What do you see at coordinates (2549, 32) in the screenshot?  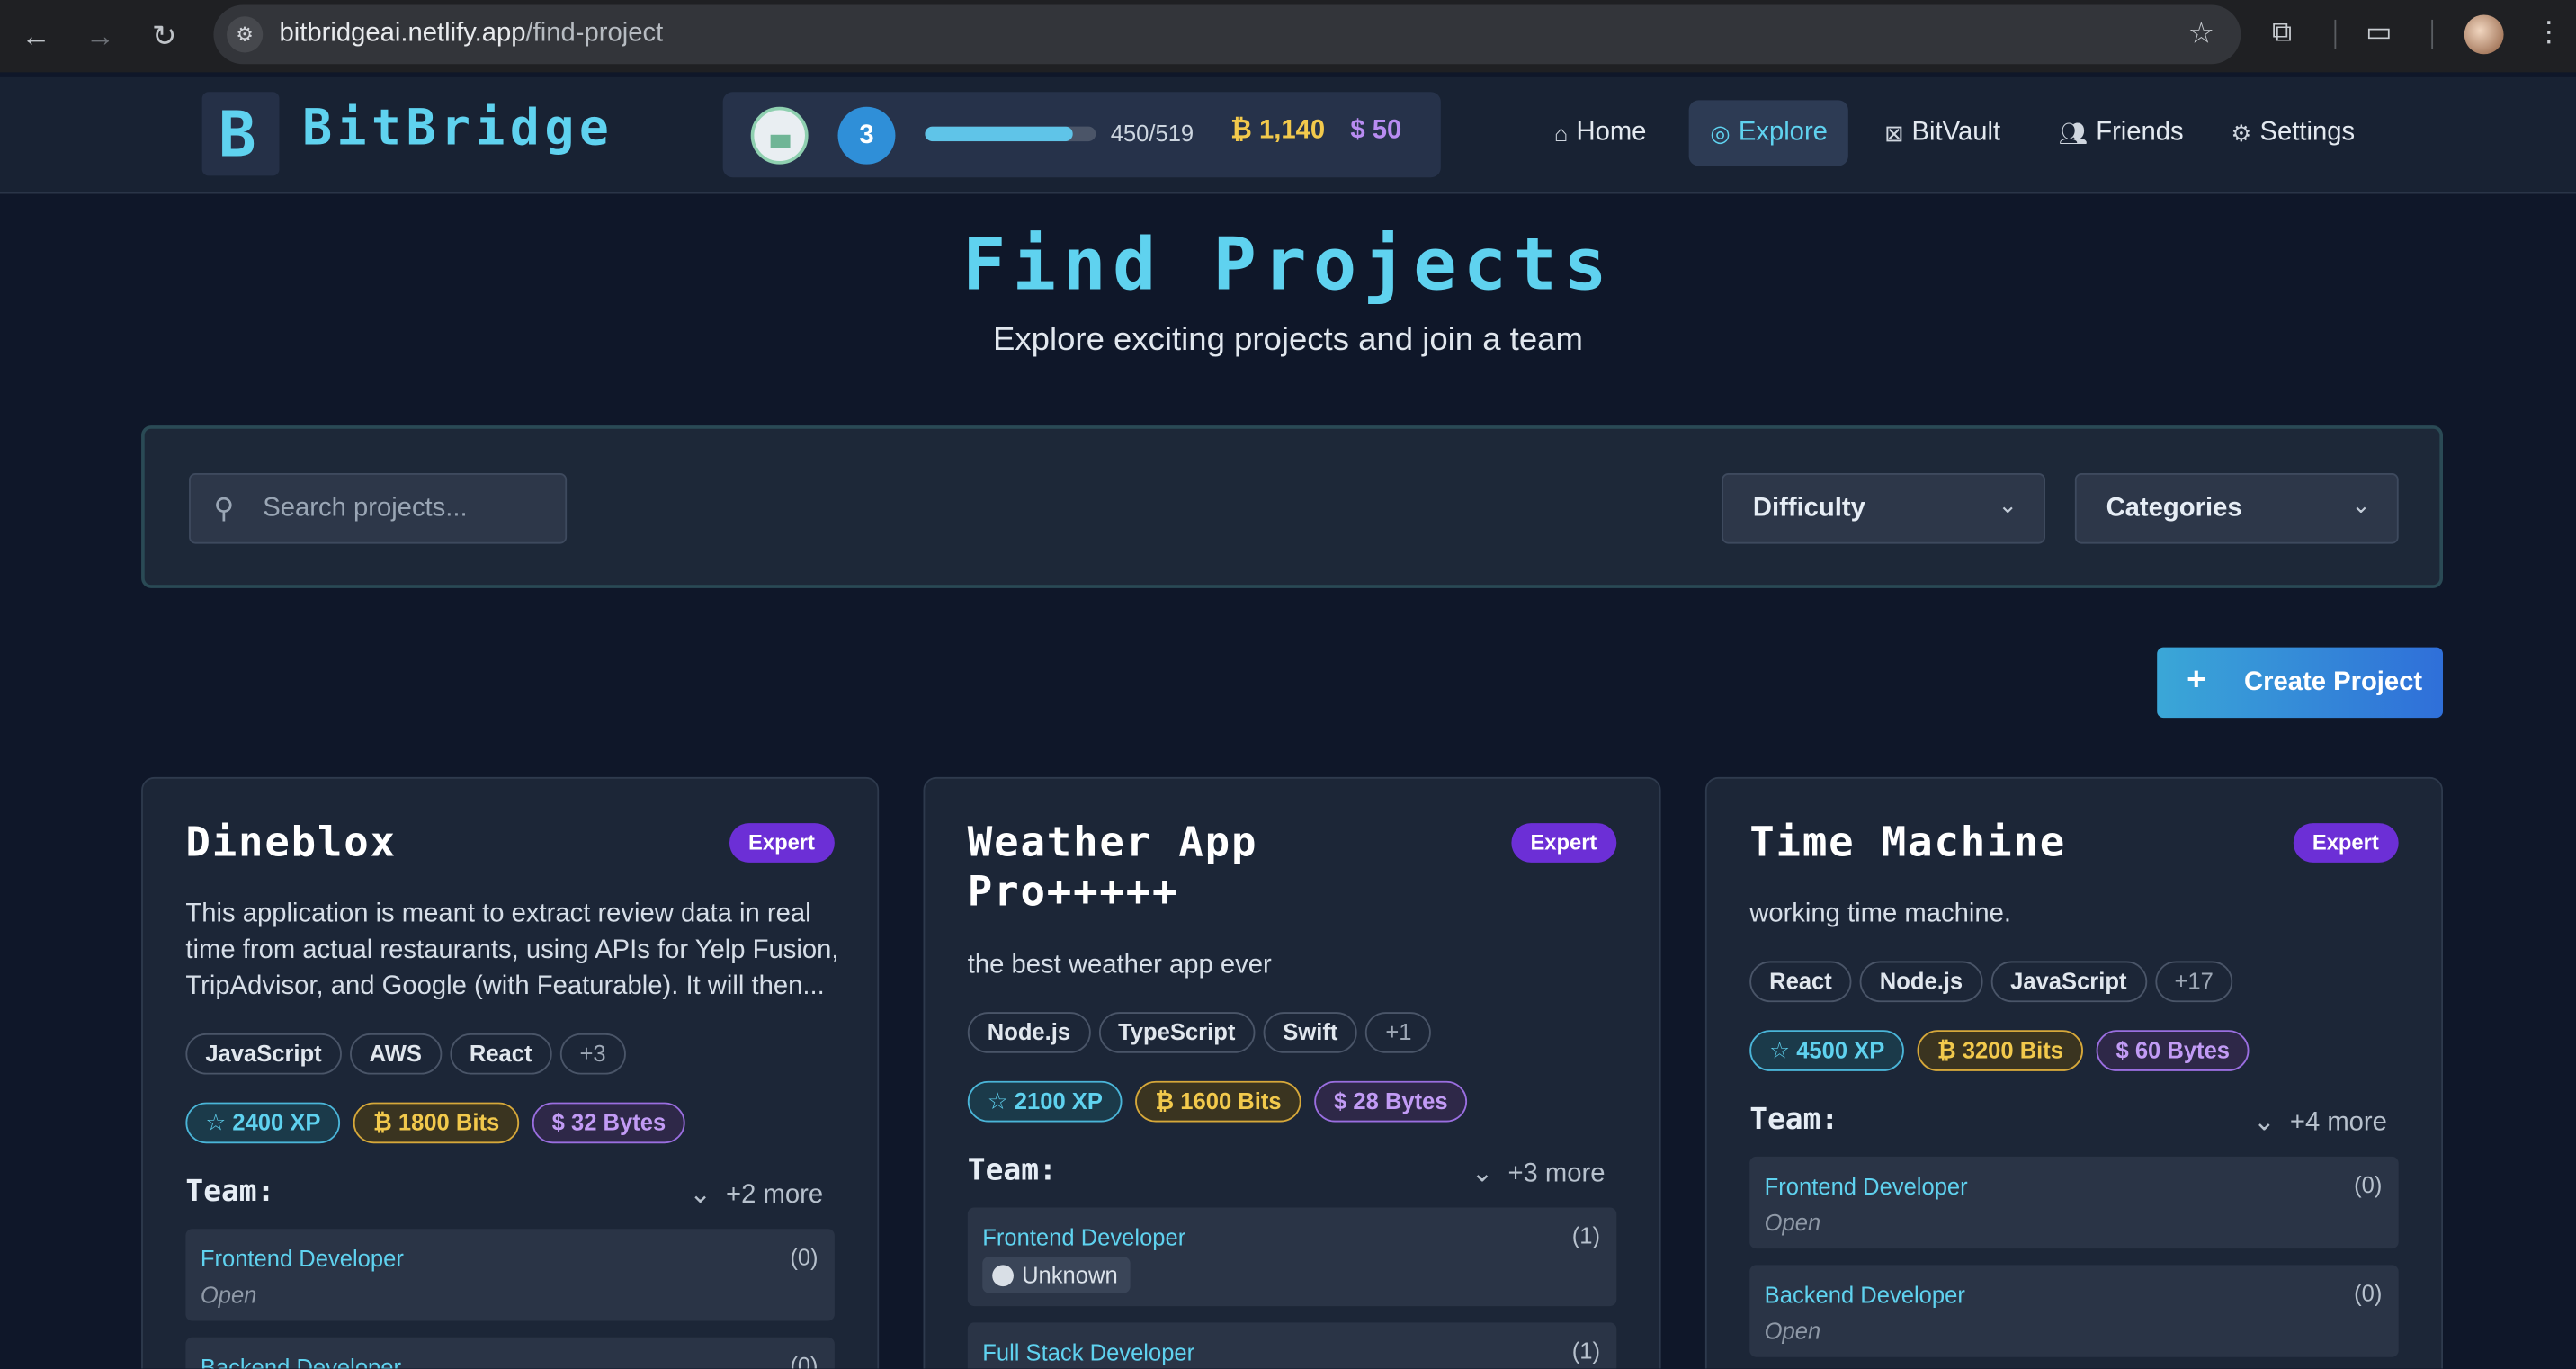 I see `menu-icon: ⋮` at bounding box center [2549, 32].